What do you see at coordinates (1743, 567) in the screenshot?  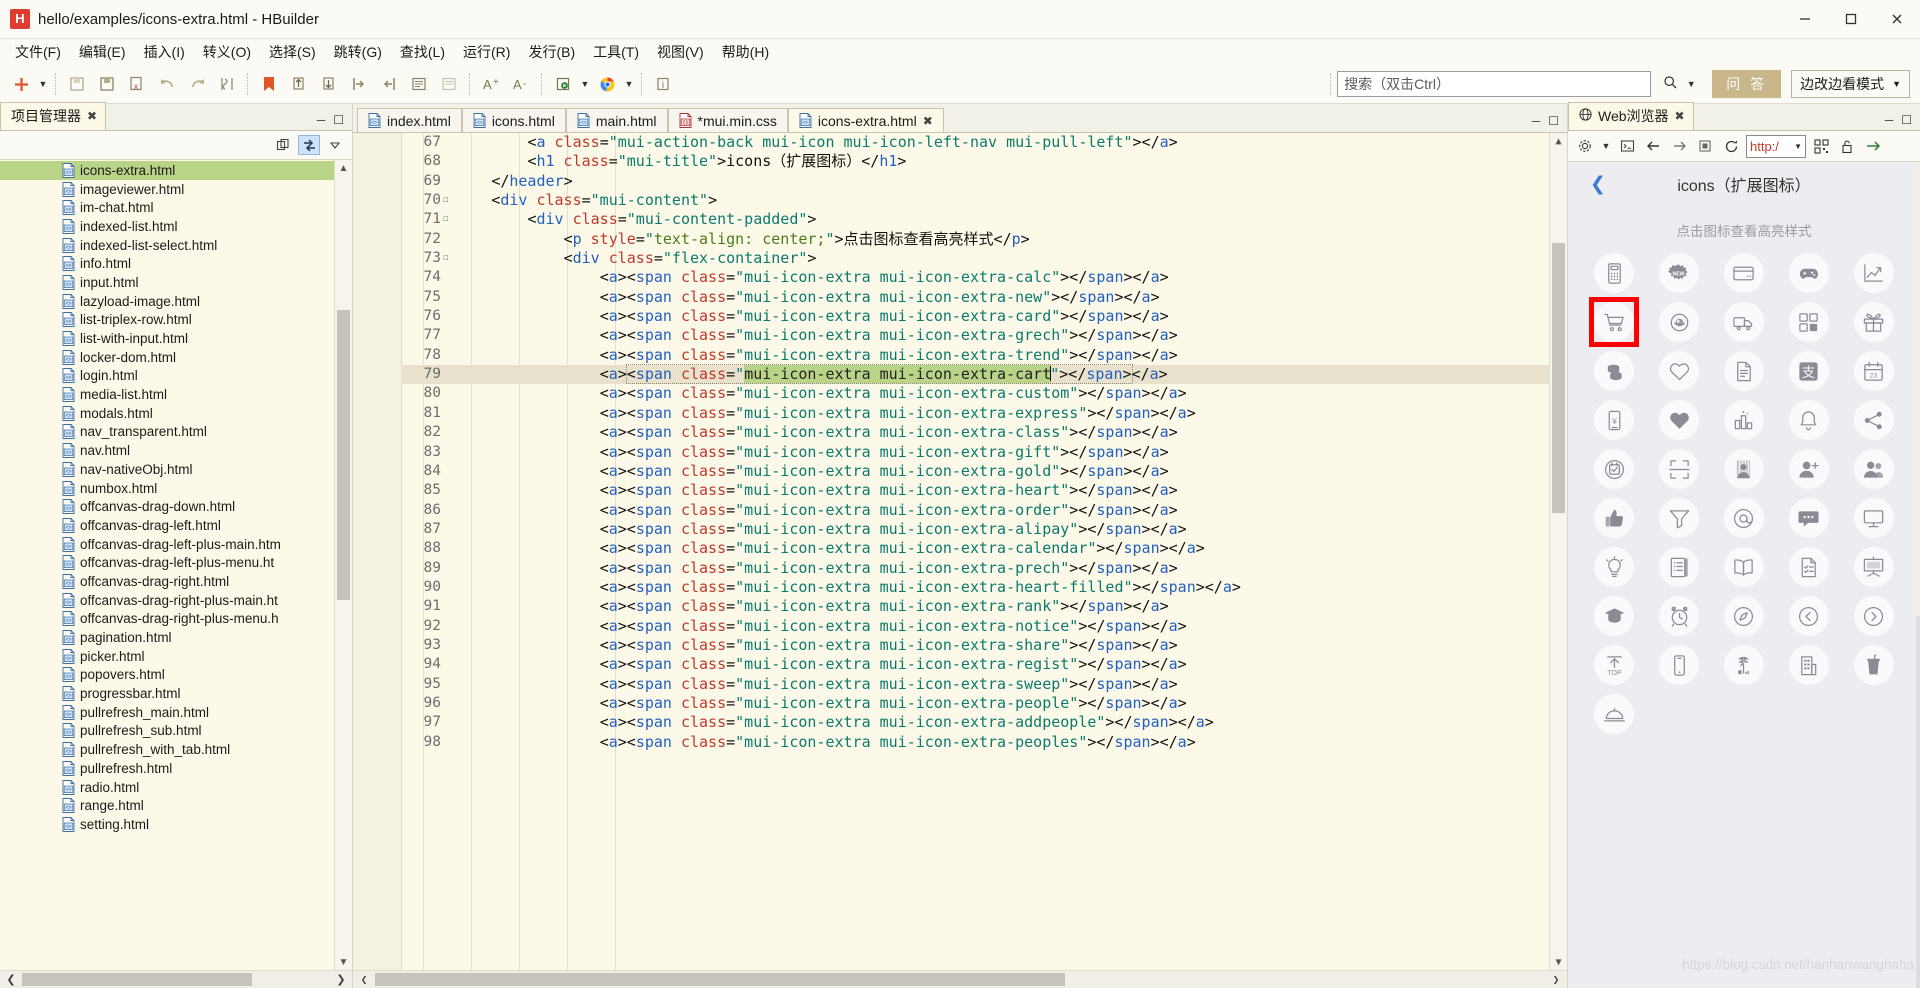 I see `read-icon` at bounding box center [1743, 567].